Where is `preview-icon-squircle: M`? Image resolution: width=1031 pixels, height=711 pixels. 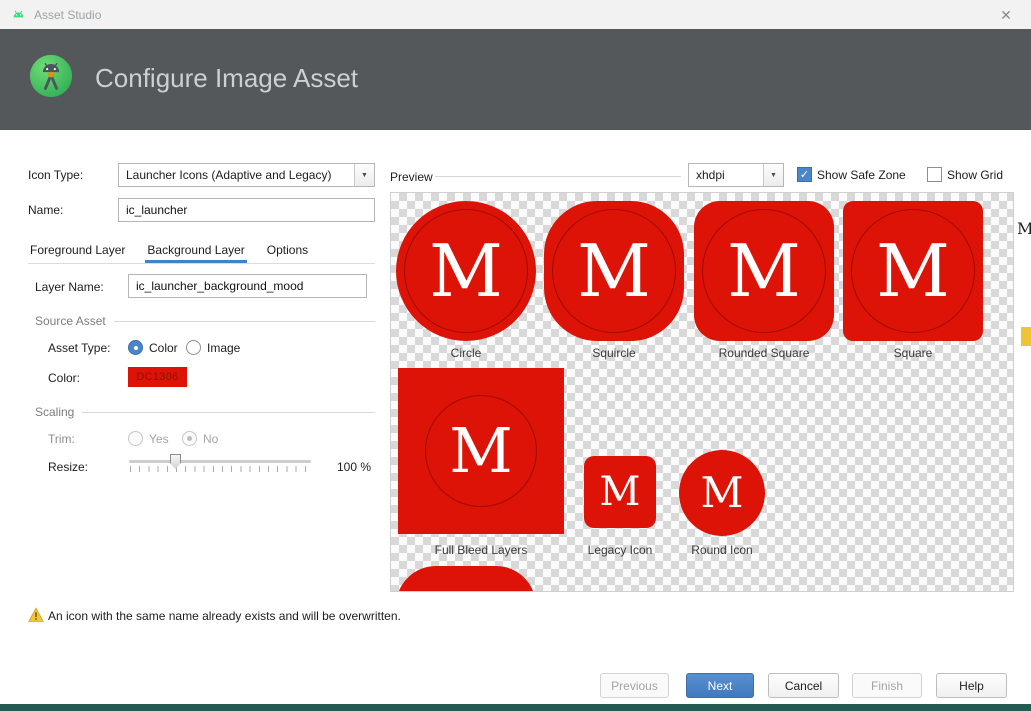 preview-icon-squircle: M is located at coordinates (614, 271).